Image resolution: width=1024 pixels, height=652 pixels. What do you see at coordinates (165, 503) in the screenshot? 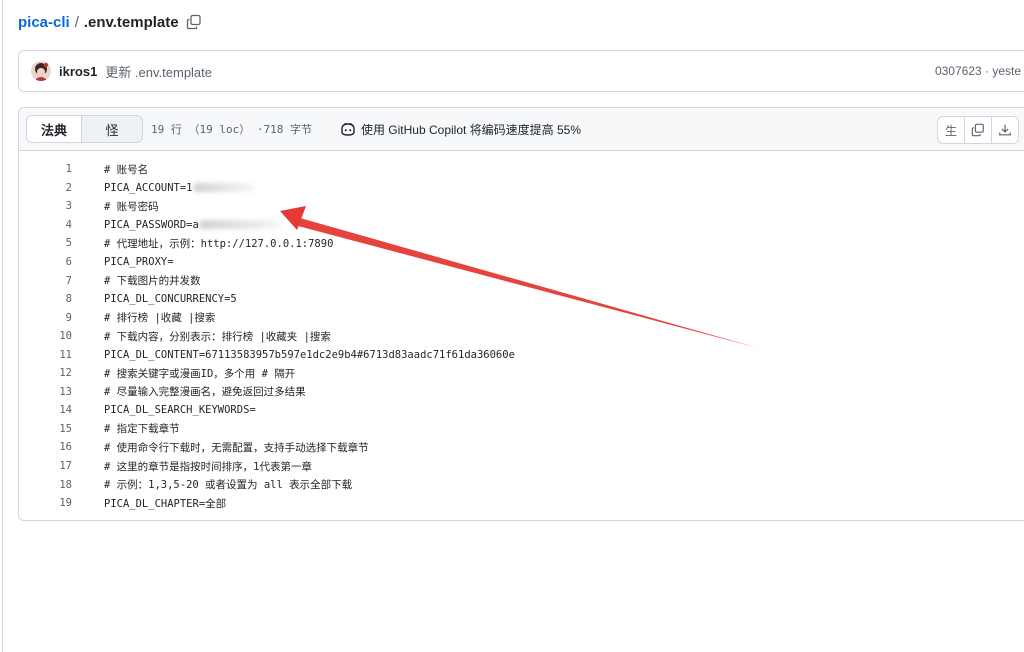
I see `line-content: PICA_DL_CHAPTER=全部` at bounding box center [165, 503].